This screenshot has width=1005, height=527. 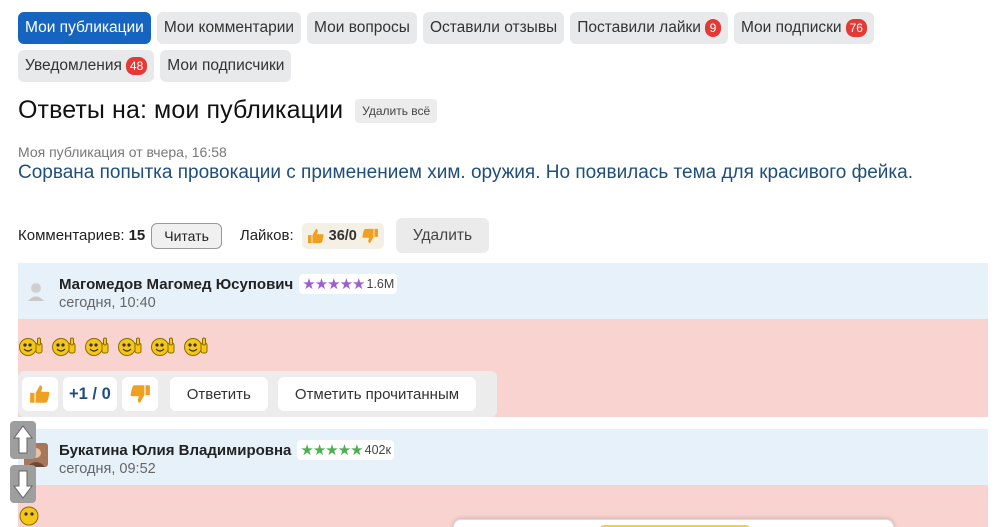 What do you see at coordinates (71, 235) in the screenshot?
I see `comments-label: Комментариев:` at bounding box center [71, 235].